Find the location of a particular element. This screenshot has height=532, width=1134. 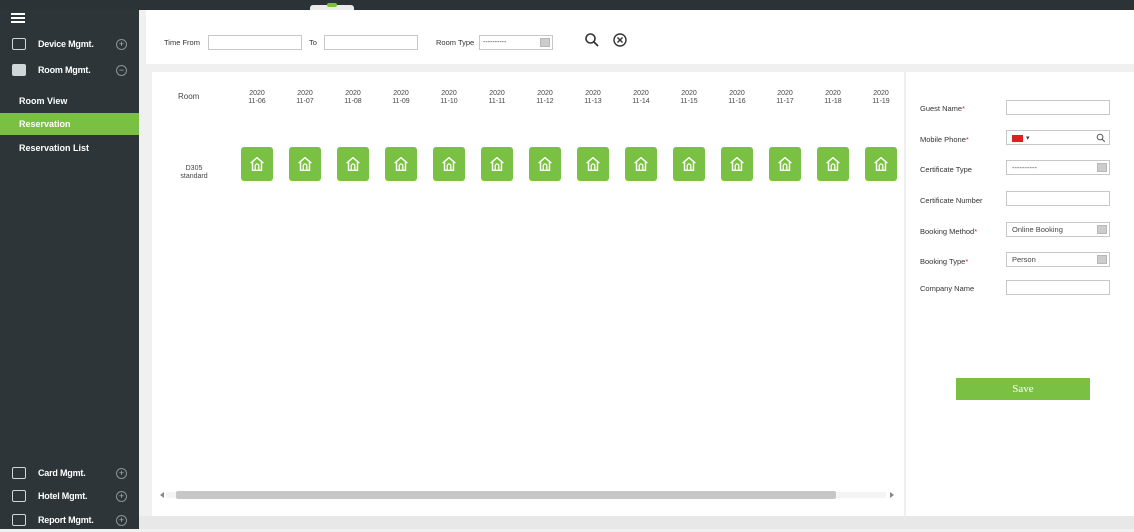

sidebar-item-reservation-list: Reservation List is located at coordinates (69, 148).